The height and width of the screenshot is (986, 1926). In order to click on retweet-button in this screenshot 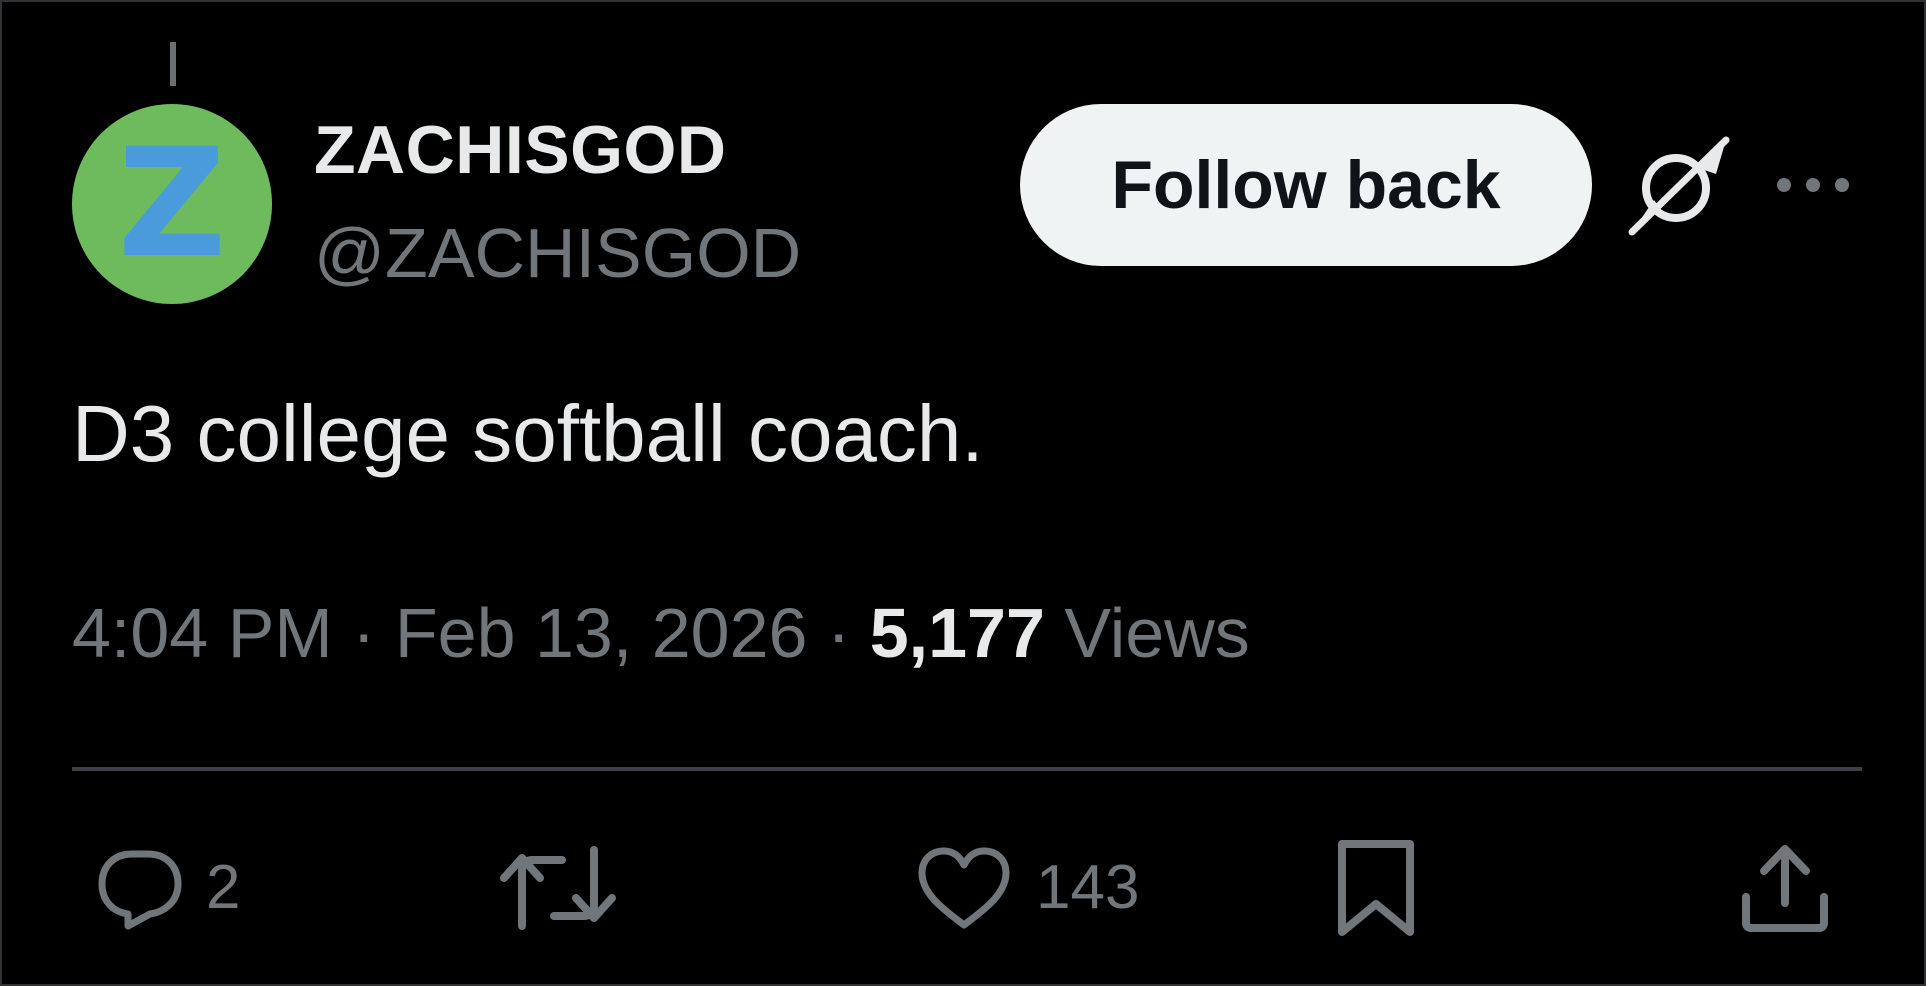, I will do `click(570, 888)`.